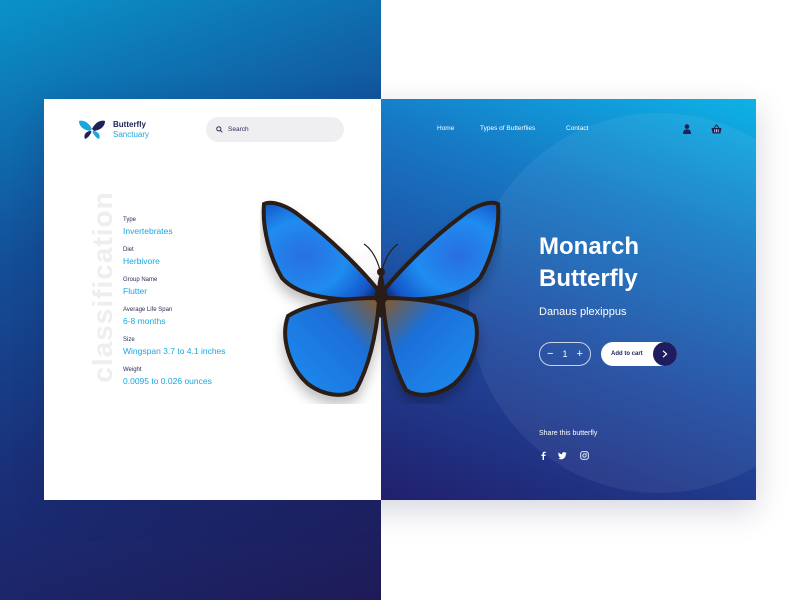  I want to click on nav-types-of-butterflies: Types of Butterflies, so click(507, 128).